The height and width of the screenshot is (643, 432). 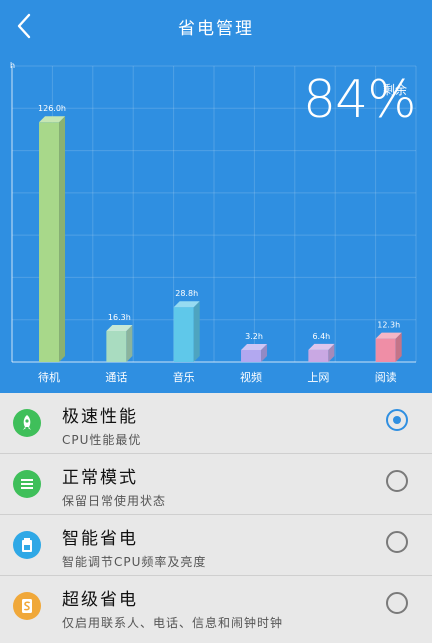 What do you see at coordinates (216, 484) in the screenshot?
I see `mode-item-normal: 正常模式 保留日常使用状态` at bounding box center [216, 484].